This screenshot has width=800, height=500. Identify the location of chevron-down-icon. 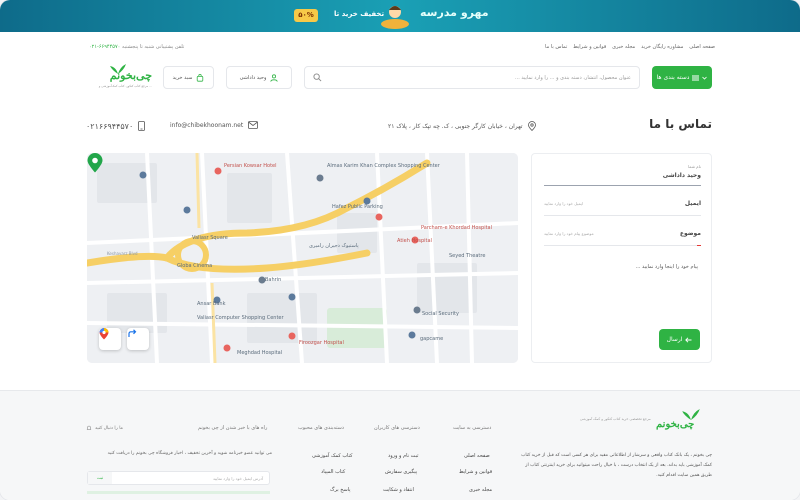
(705, 78).